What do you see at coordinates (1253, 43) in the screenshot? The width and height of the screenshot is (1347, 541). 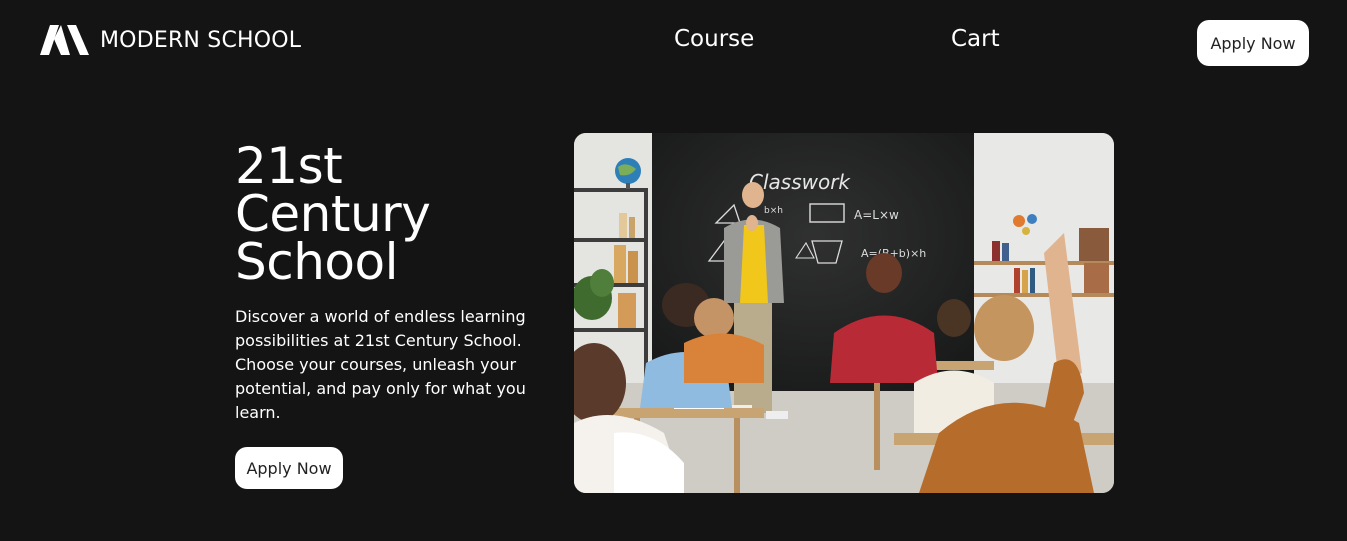 I see `header-apply-button: Apply Now` at bounding box center [1253, 43].